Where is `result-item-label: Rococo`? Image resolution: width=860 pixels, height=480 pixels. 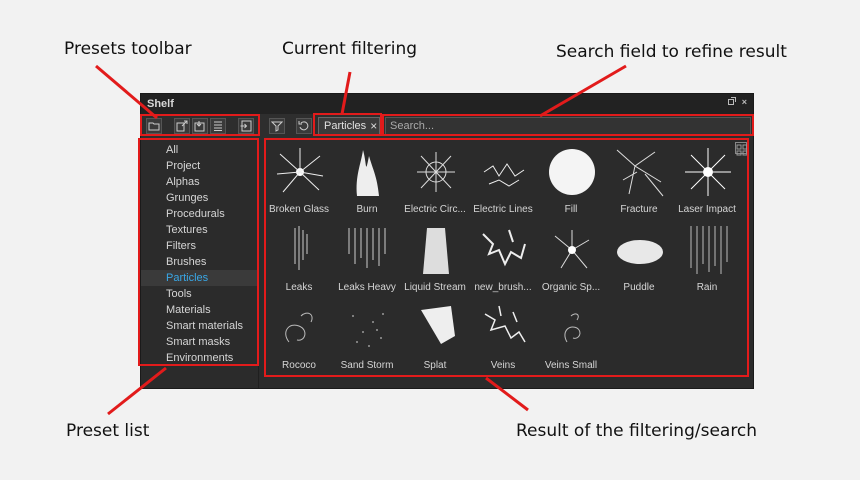 result-item-label: Rococo is located at coordinates (299, 365).